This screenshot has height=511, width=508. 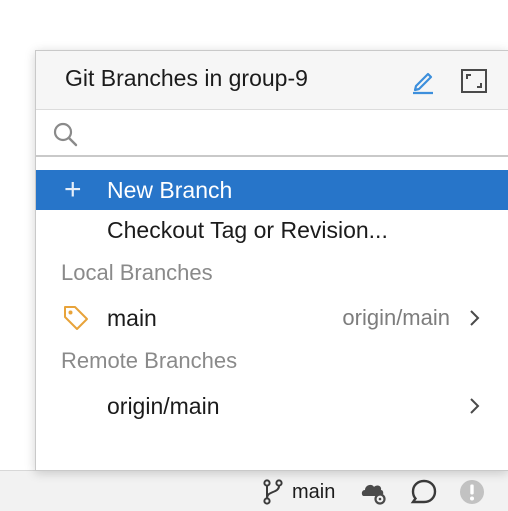 What do you see at coordinates (423, 81) in the screenshot?
I see `edit-pencil-icon` at bounding box center [423, 81].